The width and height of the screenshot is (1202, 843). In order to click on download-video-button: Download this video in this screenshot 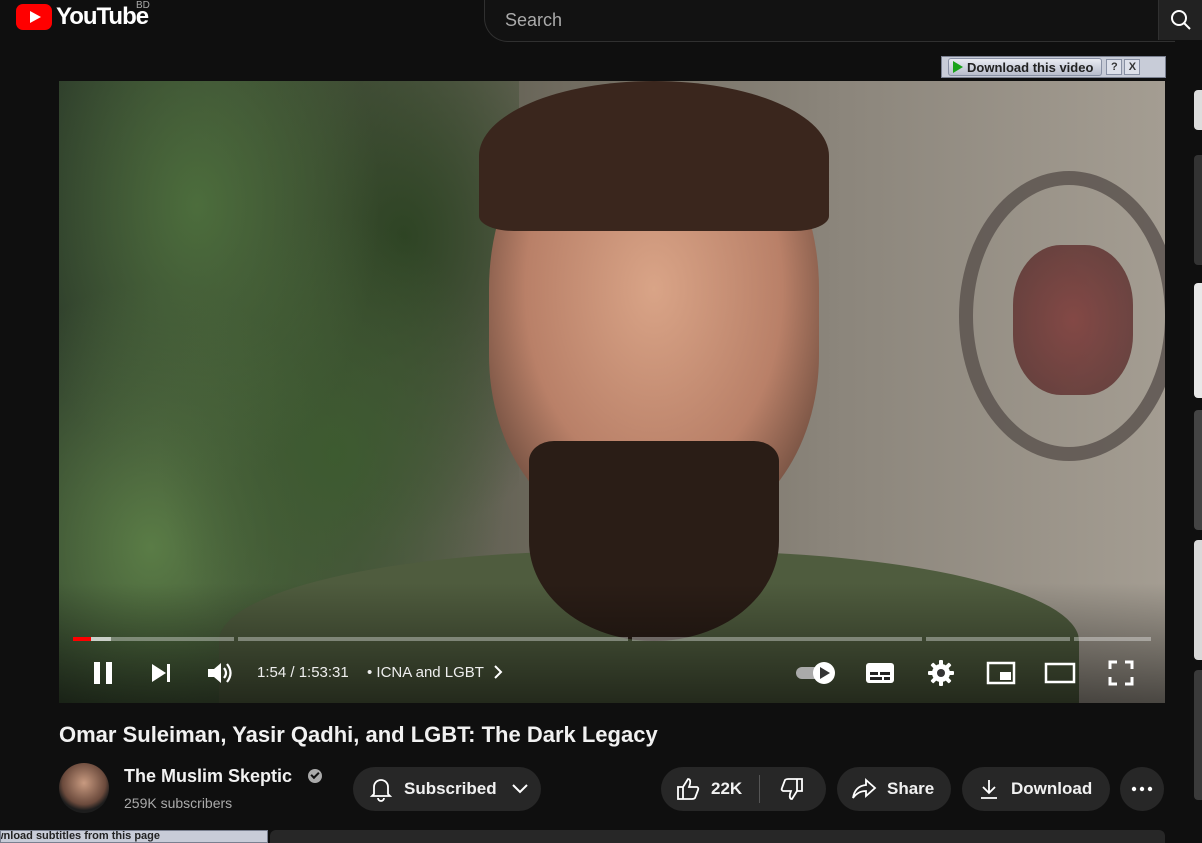, I will do `click(1025, 67)`.